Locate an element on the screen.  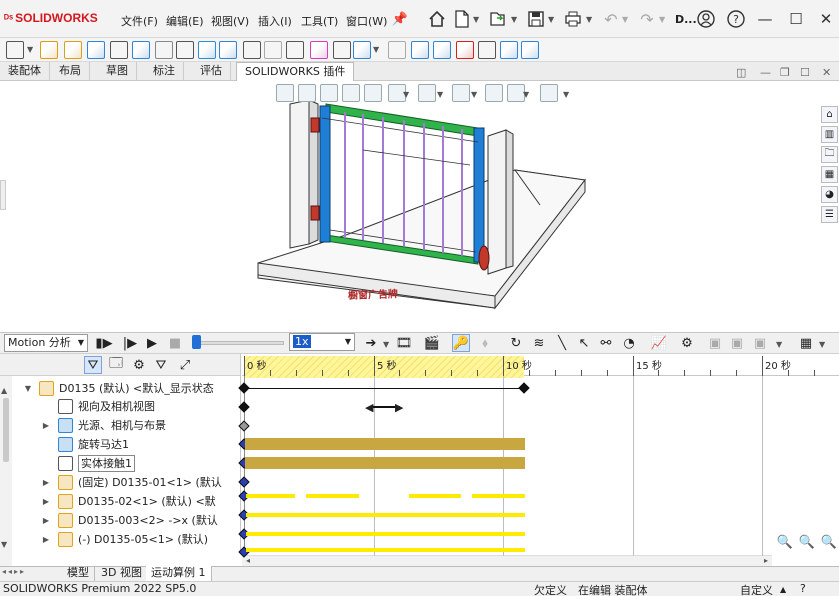
tree-row: ▶ (-) D0135-05<1> (默认) is located at coordinates (120, 539).